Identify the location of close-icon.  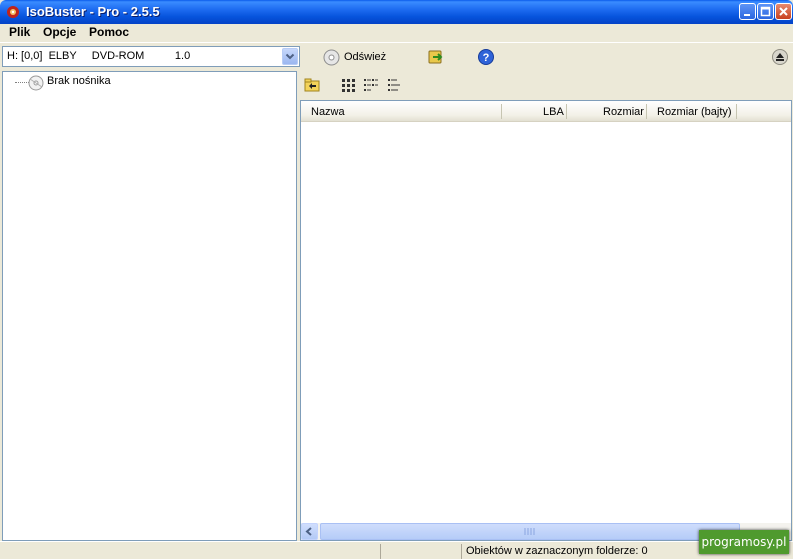
(783, 11).